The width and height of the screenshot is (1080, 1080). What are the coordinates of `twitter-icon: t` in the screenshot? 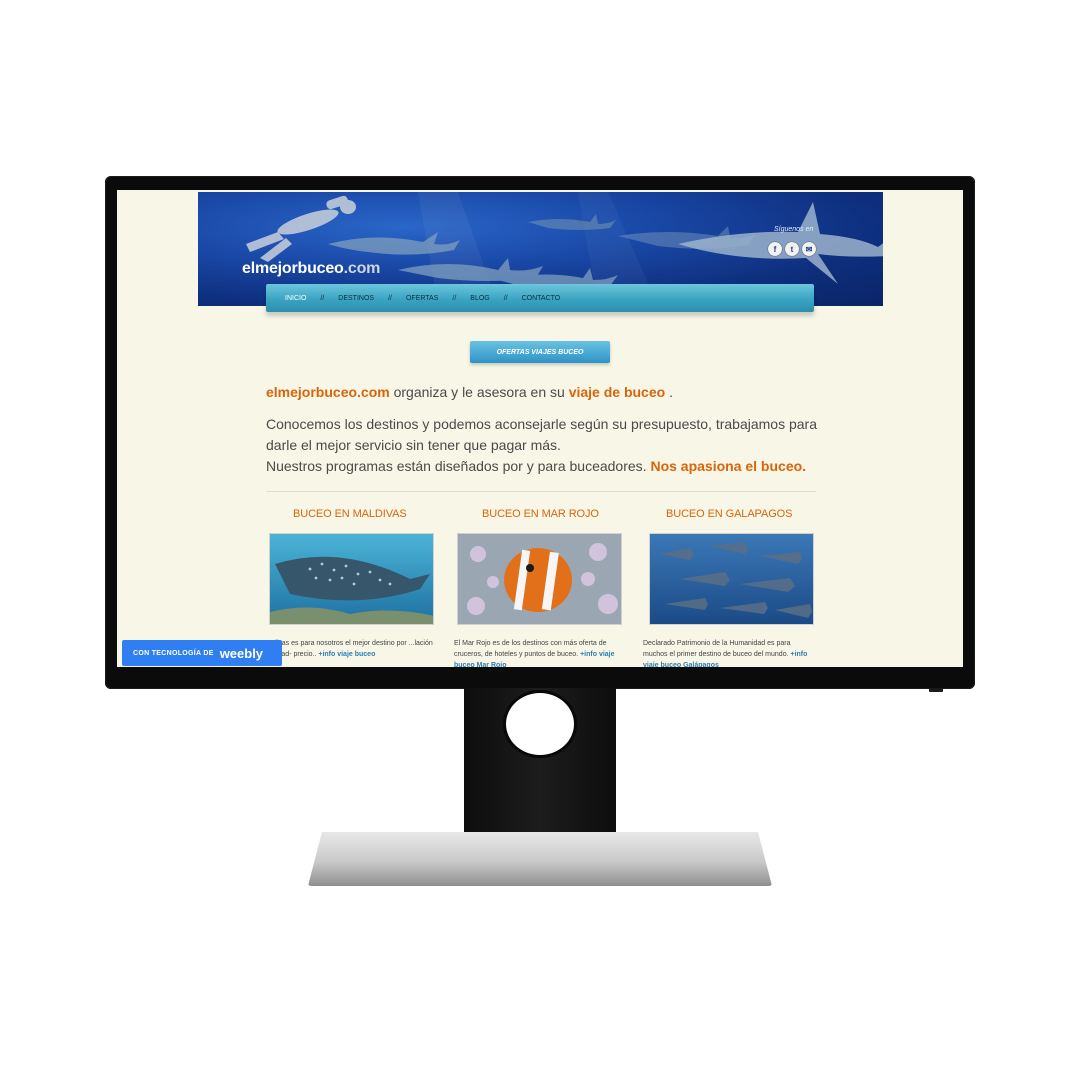 It's located at (792, 249).